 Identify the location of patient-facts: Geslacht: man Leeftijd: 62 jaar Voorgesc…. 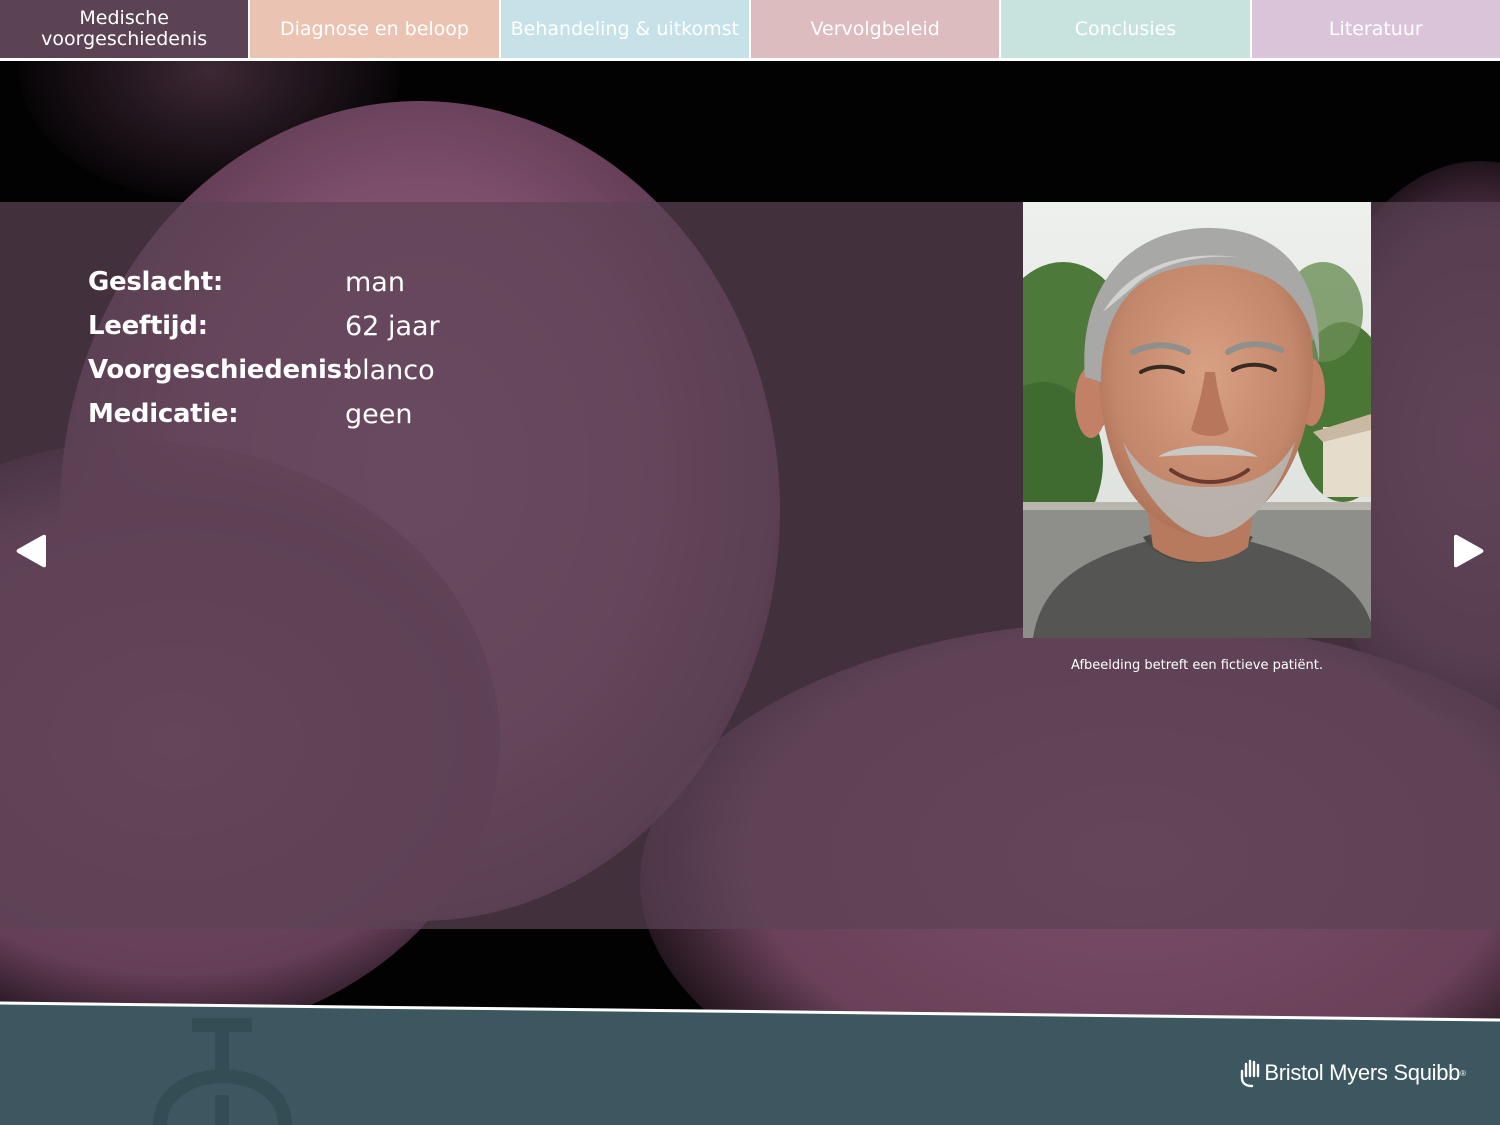
(264, 348).